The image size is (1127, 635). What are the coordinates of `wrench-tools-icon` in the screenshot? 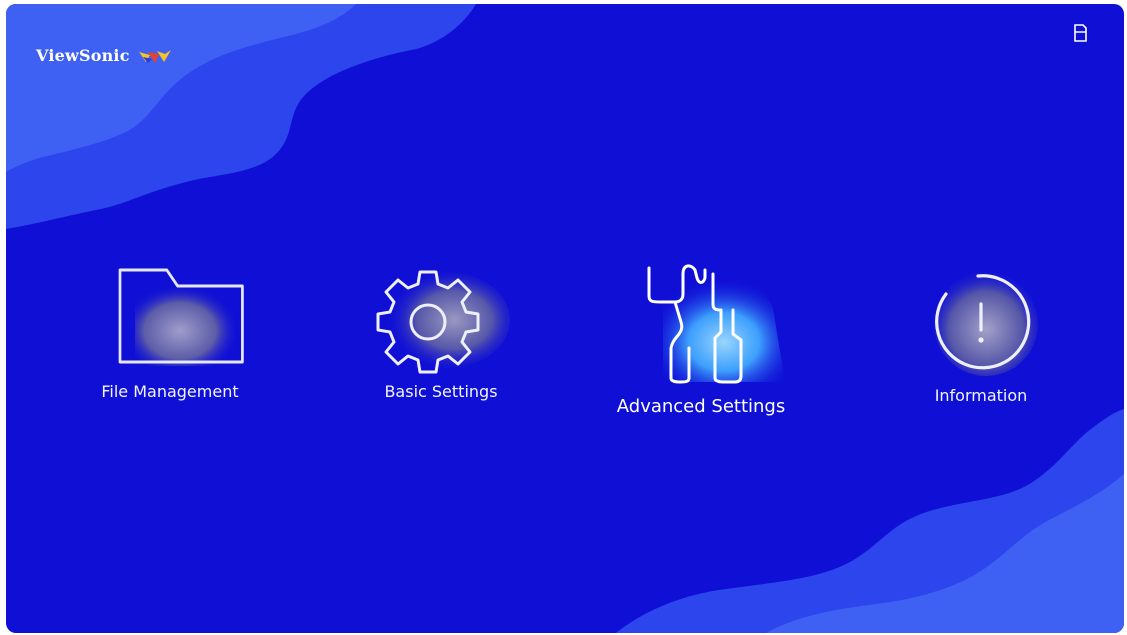 It's located at (716, 324).